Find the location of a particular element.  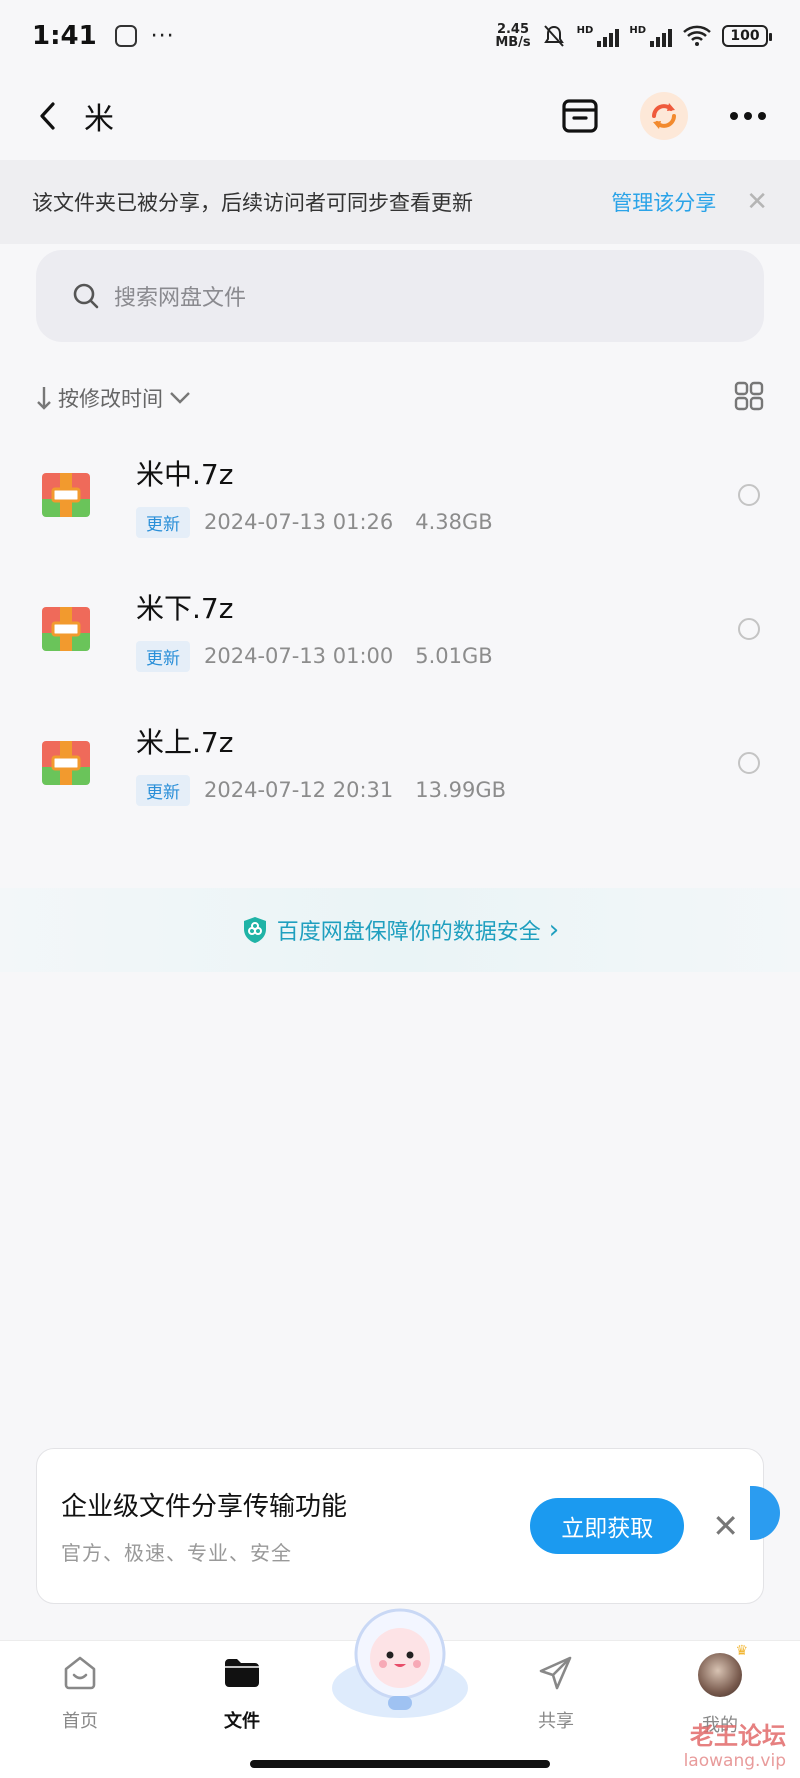

file-size: 13.99GB is located at coordinates (461, 790).